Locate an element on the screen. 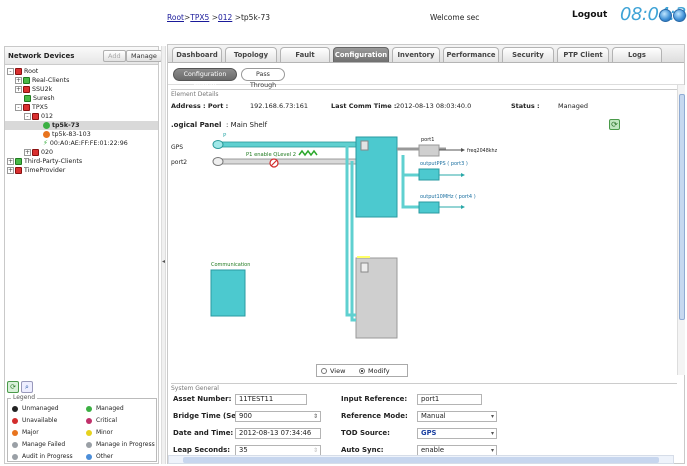  tab-topology: Topology is located at coordinates (251, 54).